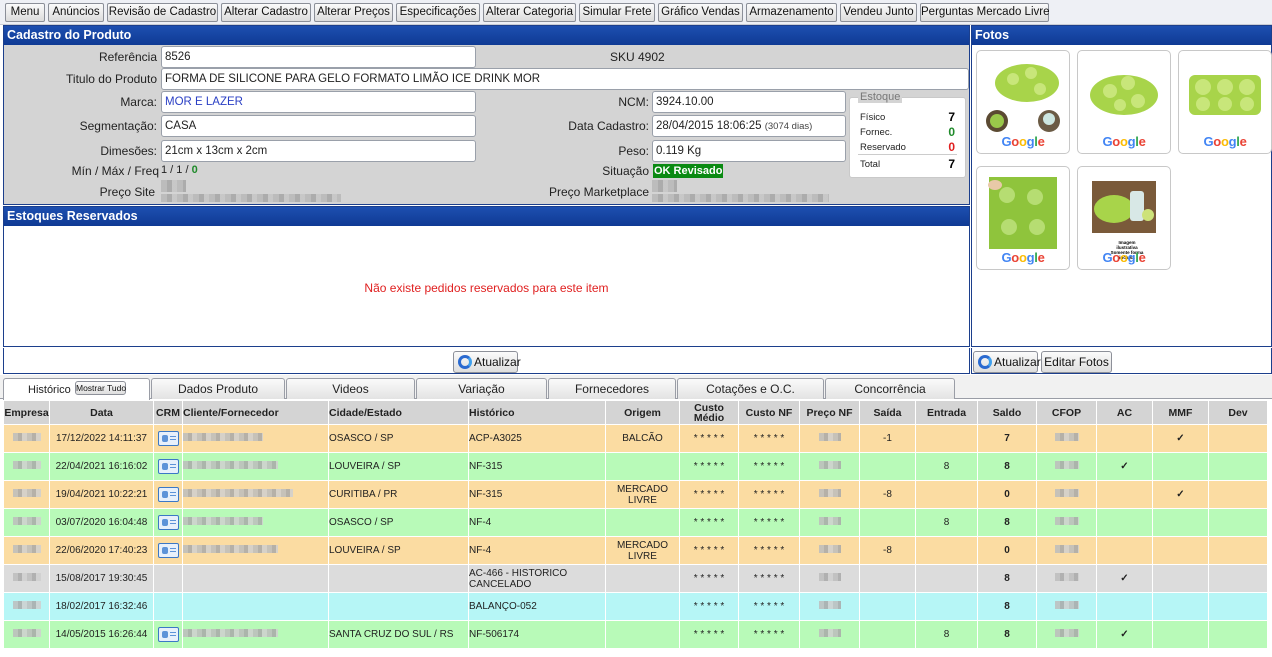  I want to click on col-preco-nf: Preço NF, so click(829, 412).